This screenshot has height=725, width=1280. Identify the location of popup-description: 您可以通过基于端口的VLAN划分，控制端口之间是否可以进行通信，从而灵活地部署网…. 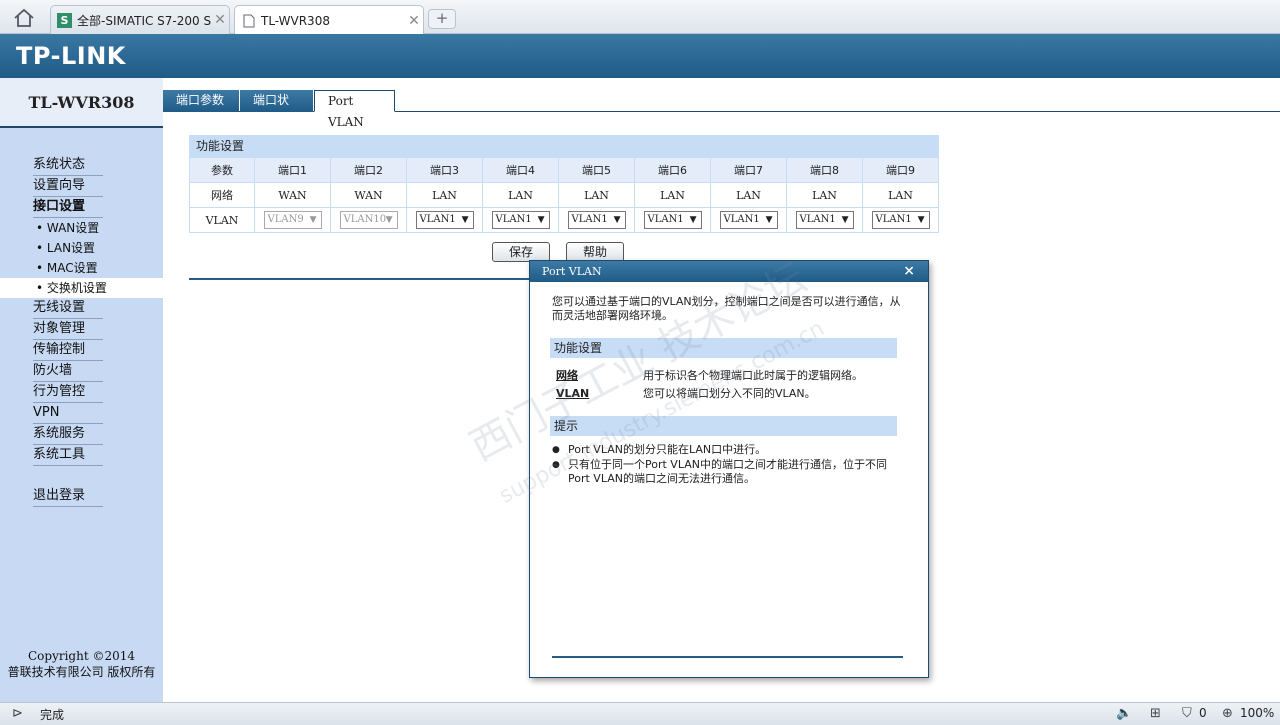
(726, 308).